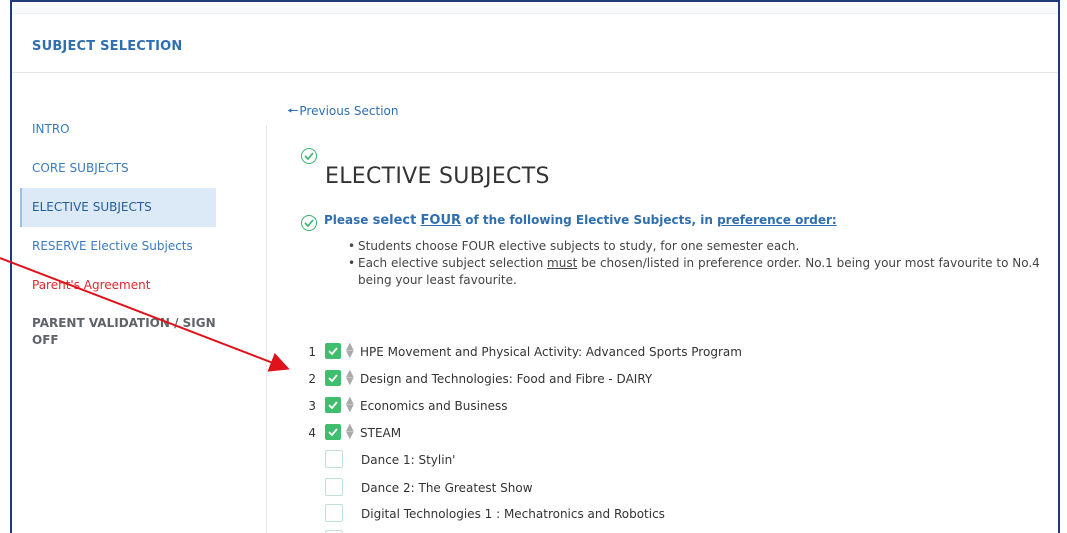 This screenshot has width=1067, height=533. I want to click on sidebar-item-reserve-elective: RESERVE Elective Subjects, so click(118, 246).